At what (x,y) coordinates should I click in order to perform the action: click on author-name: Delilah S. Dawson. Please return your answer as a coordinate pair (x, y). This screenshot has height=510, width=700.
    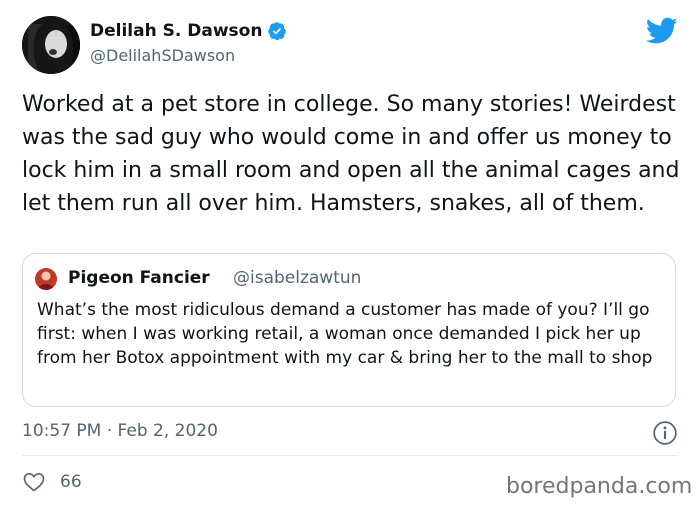
    Looking at the image, I should click on (188, 31).